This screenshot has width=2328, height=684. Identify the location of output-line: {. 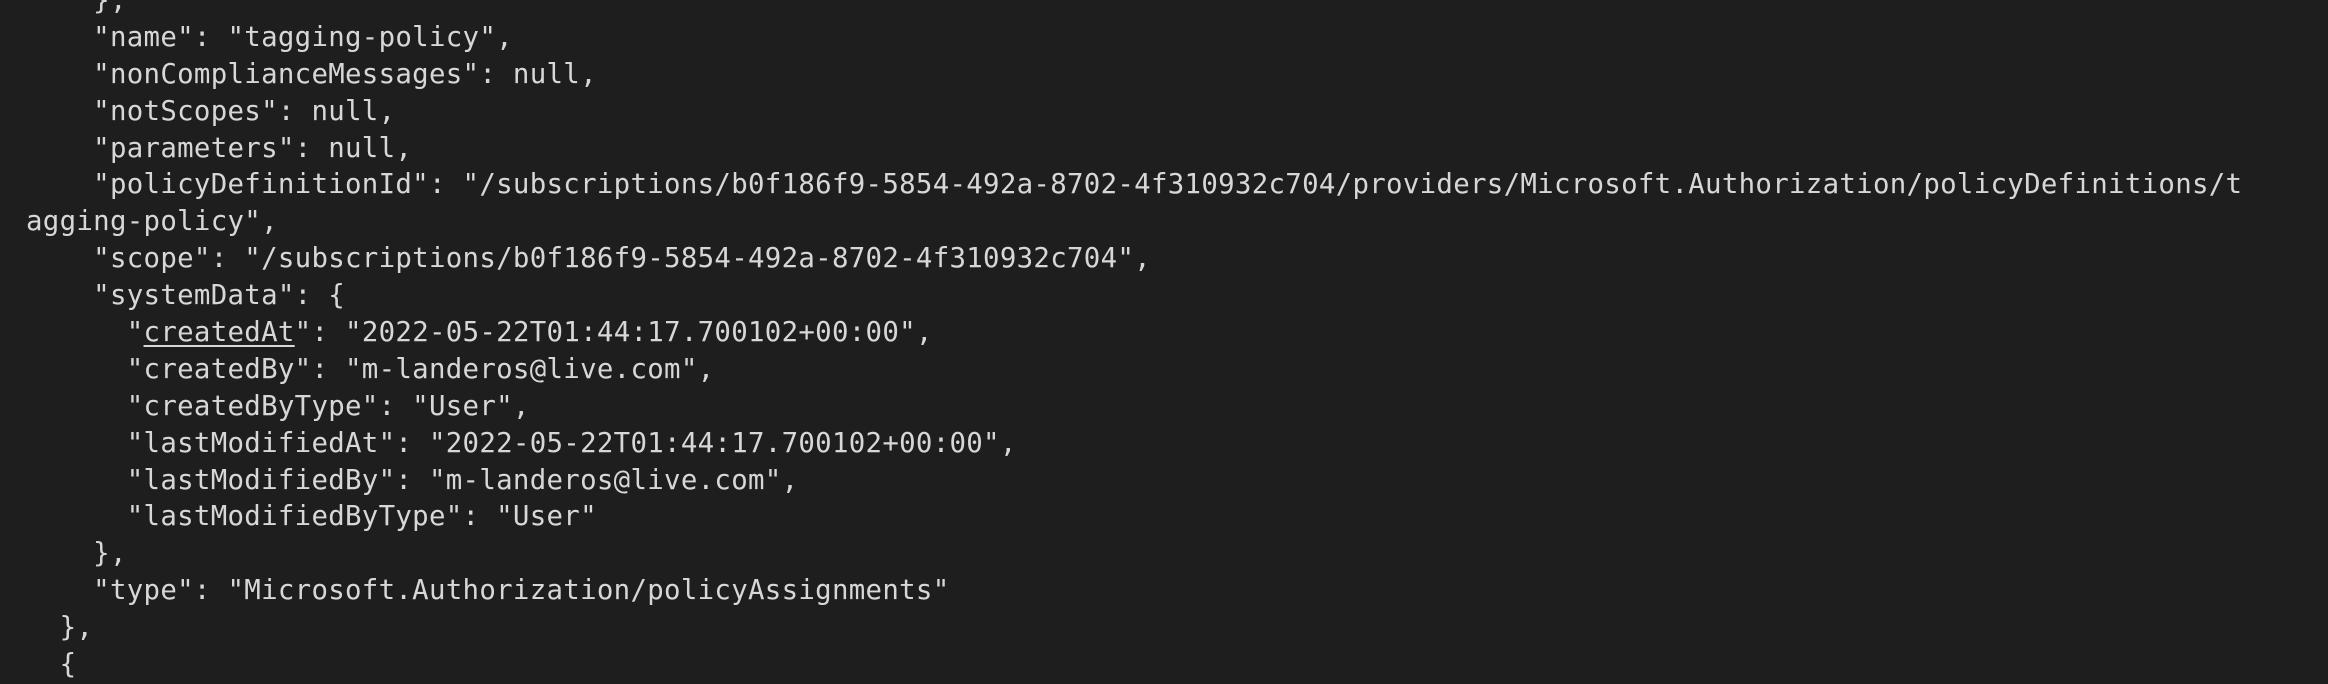
(51, 665).